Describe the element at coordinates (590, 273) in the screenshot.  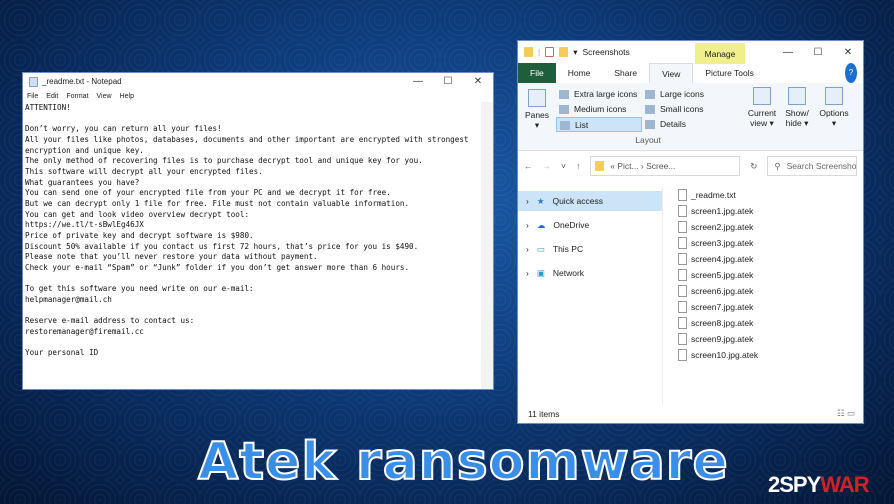
I see `nav-network: › ▣ Network` at that location.